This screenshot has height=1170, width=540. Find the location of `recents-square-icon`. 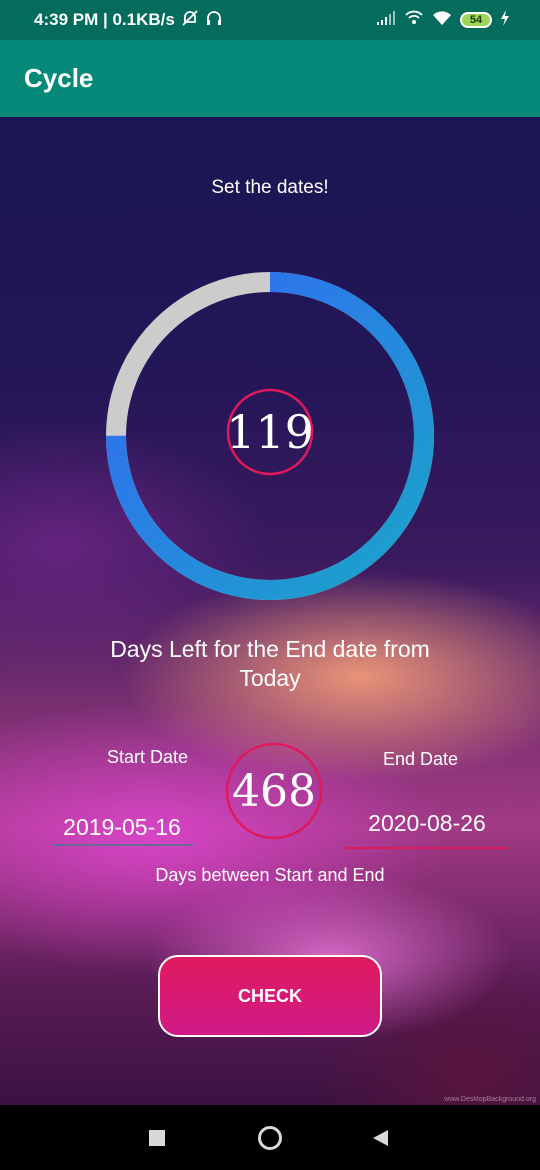

recents-square-icon is located at coordinates (157, 1137).